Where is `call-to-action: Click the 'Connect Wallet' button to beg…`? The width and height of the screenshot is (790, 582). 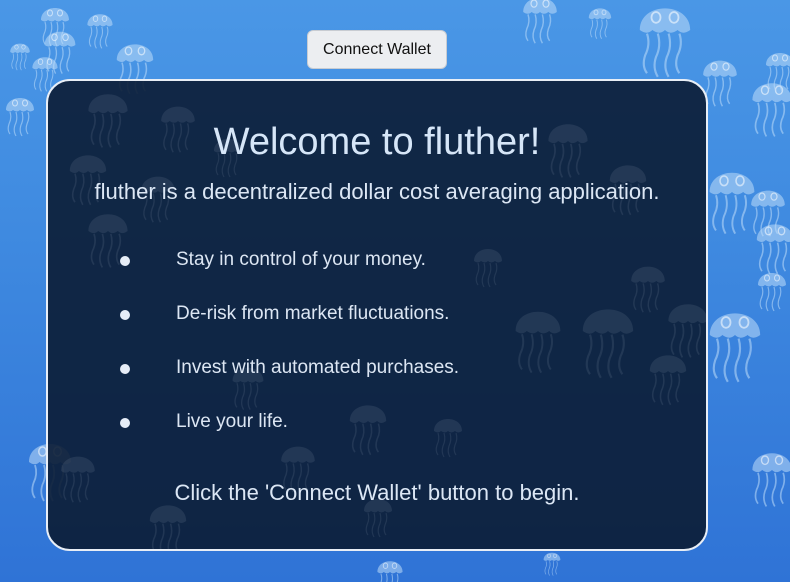 call-to-action: Click the 'Connect Wallet' button to beg… is located at coordinates (377, 492).